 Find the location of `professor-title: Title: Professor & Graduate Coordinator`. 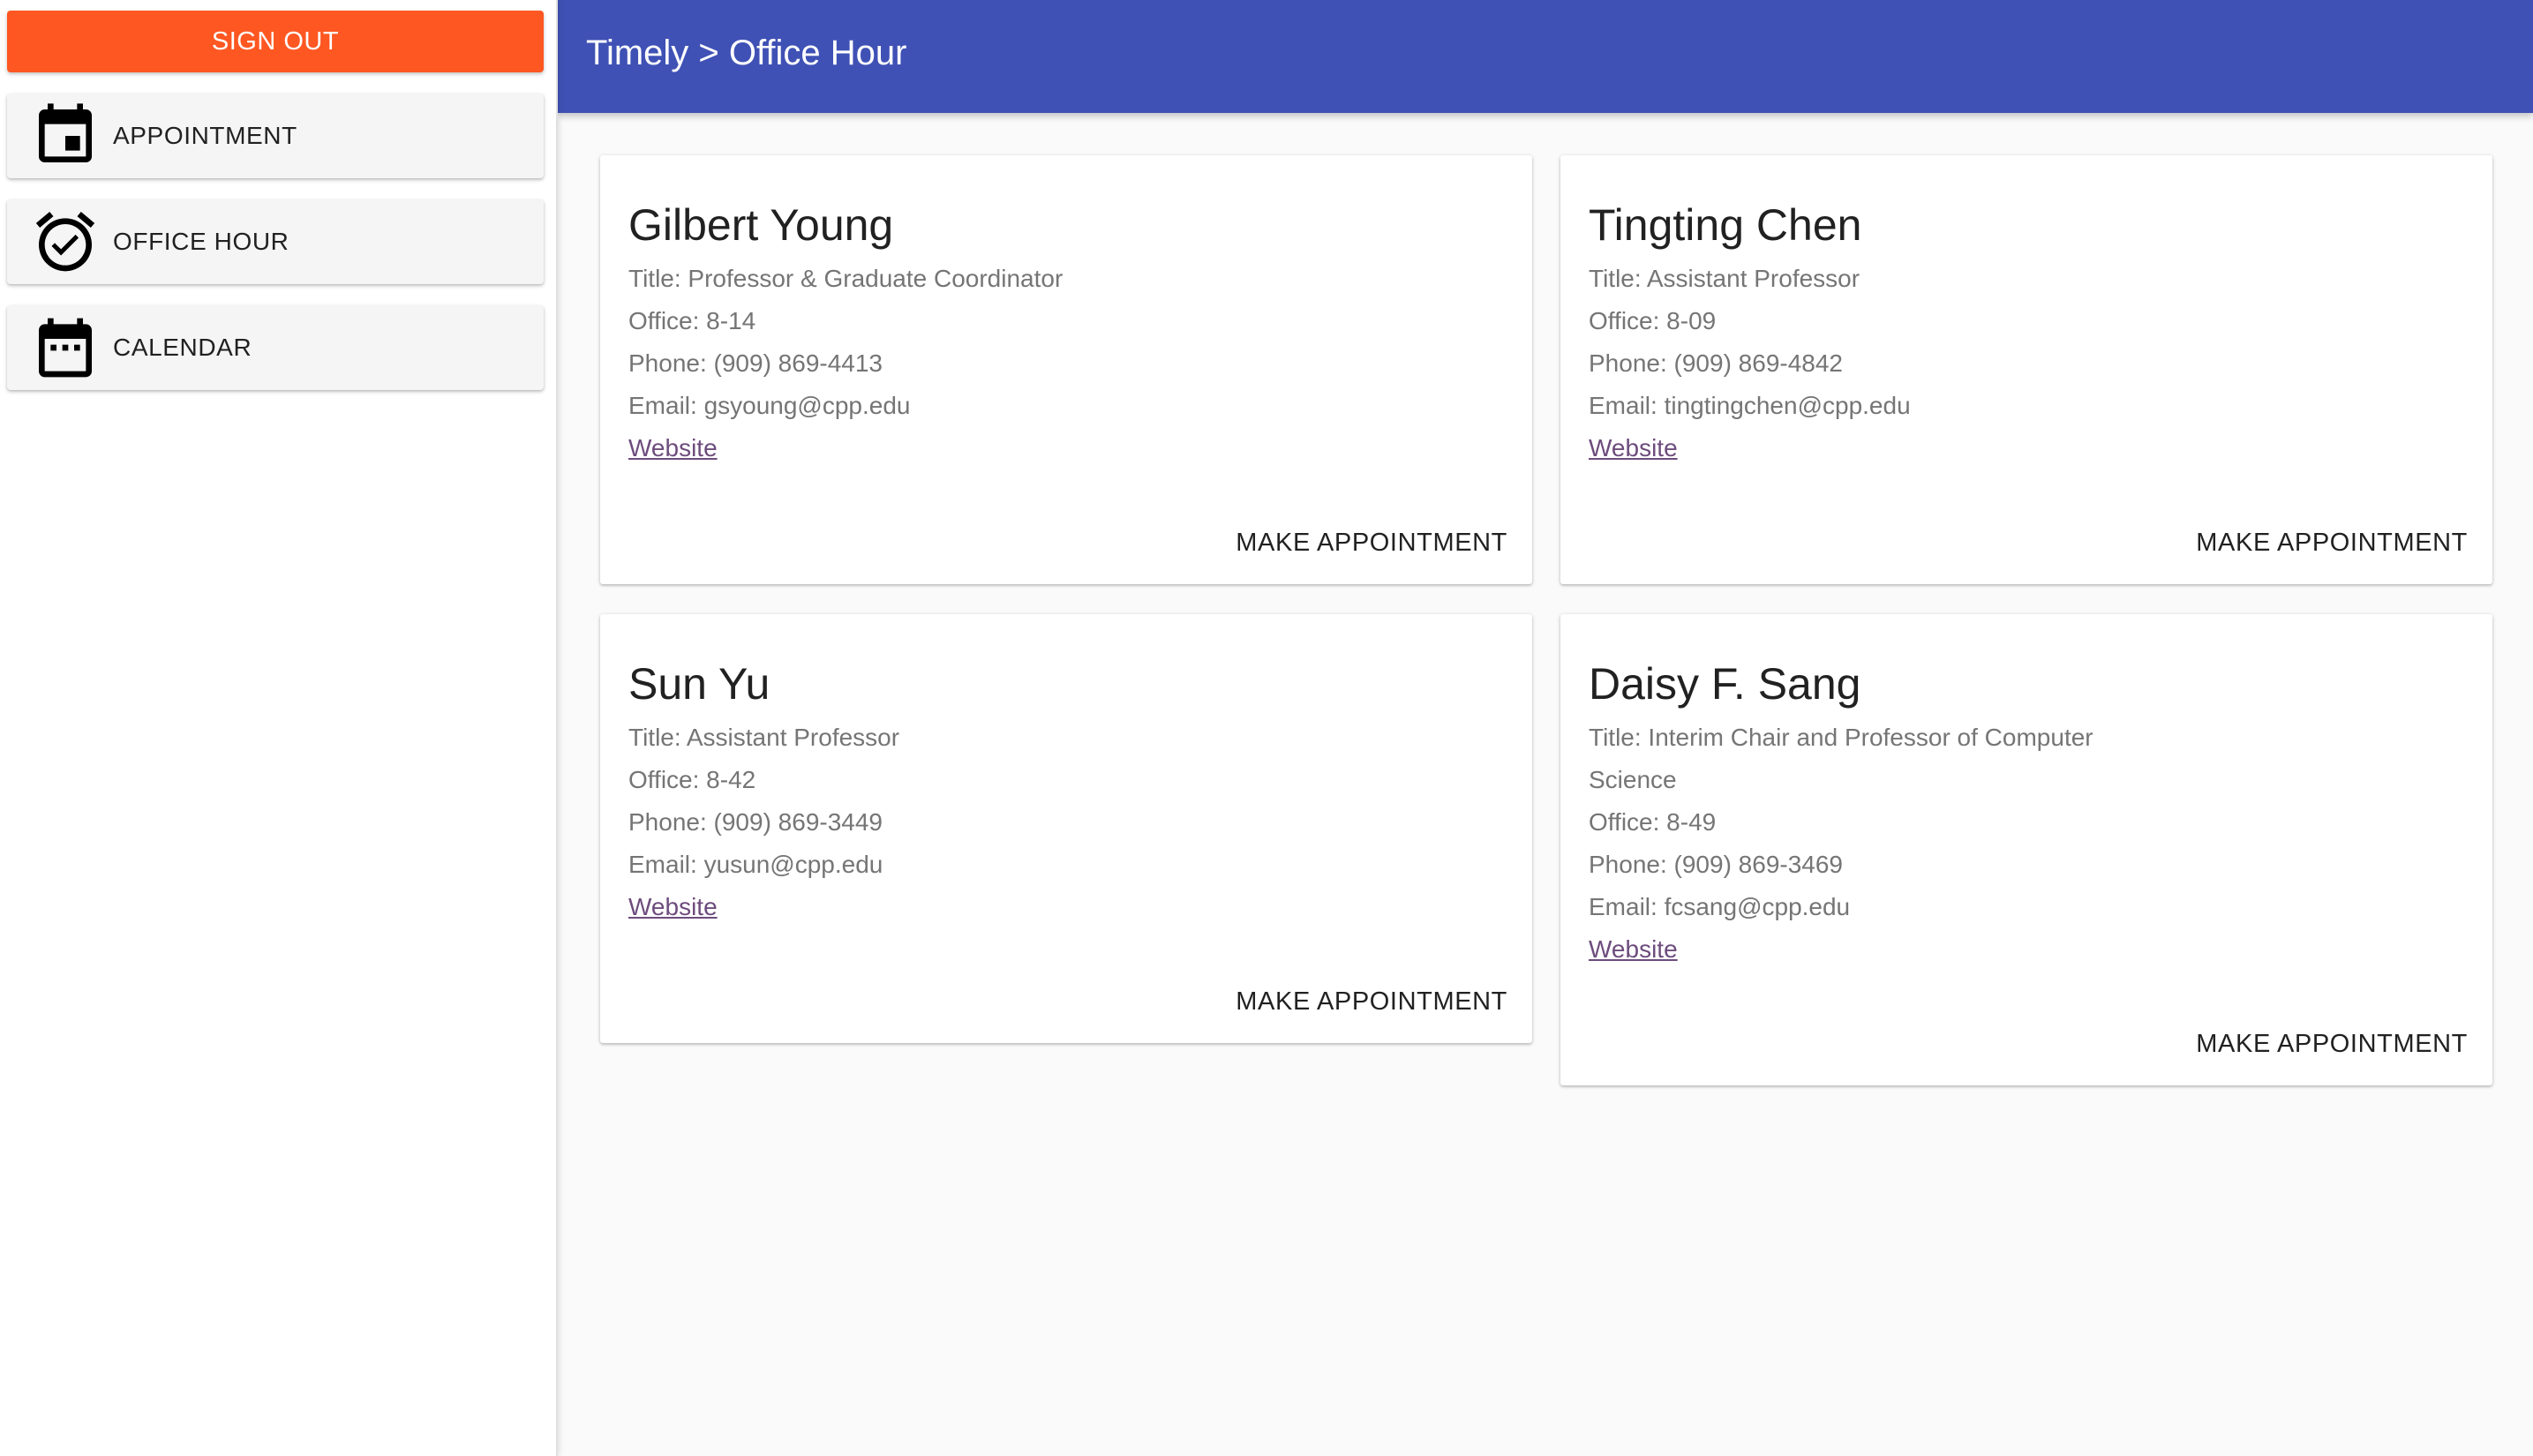

professor-title: Title: Professor & Graduate Coordinator is located at coordinates (846, 278).